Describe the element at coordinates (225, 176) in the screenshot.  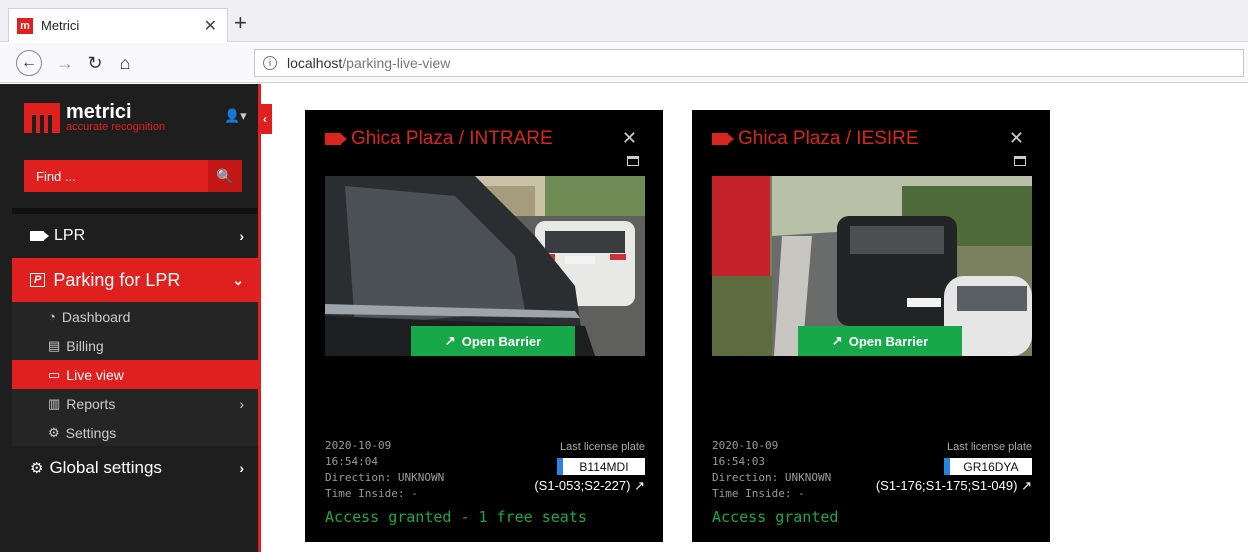
I see `search-icon: 🔍` at that location.